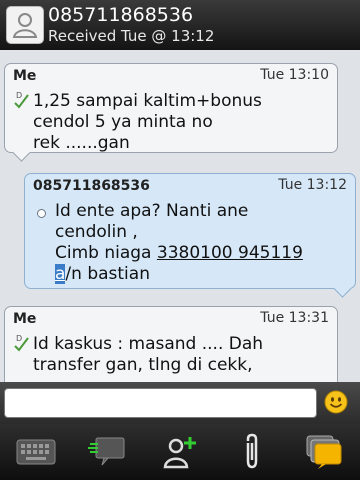 This screenshot has width=360, height=480. I want to click on bottom-toolbar, so click(180, 452).